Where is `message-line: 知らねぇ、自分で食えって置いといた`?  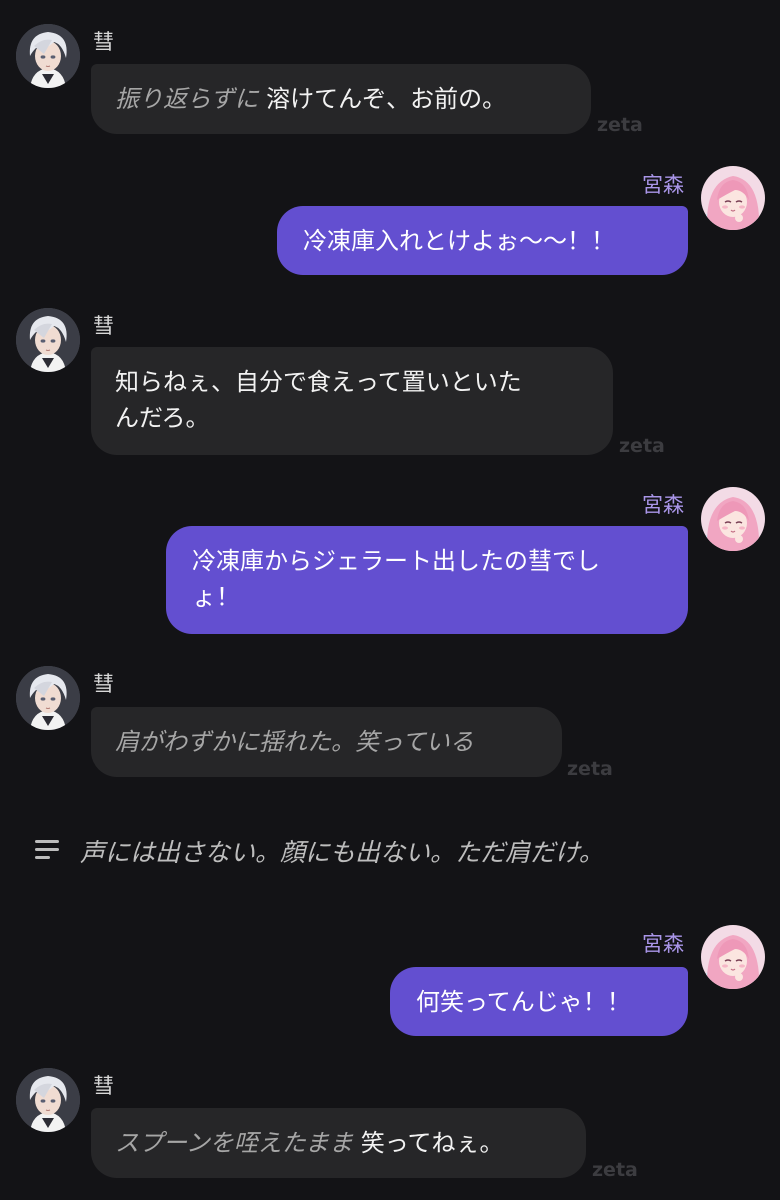 message-line: 知らねぇ、自分で食えって置いといた is located at coordinates (318, 382).